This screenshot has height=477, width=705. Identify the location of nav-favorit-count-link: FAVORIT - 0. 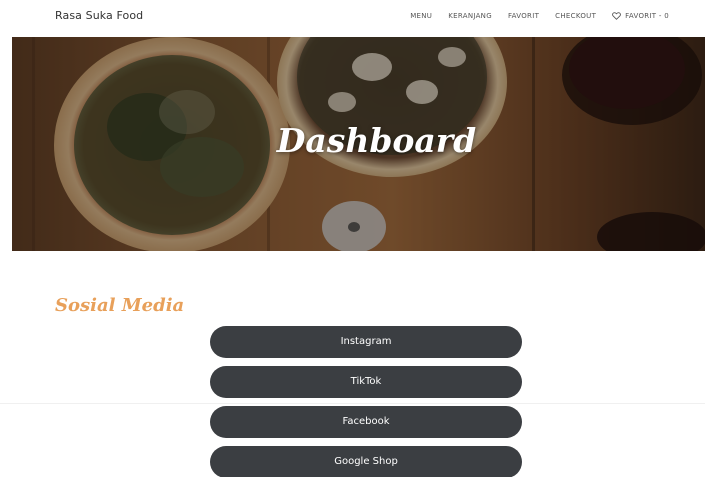
(640, 16).